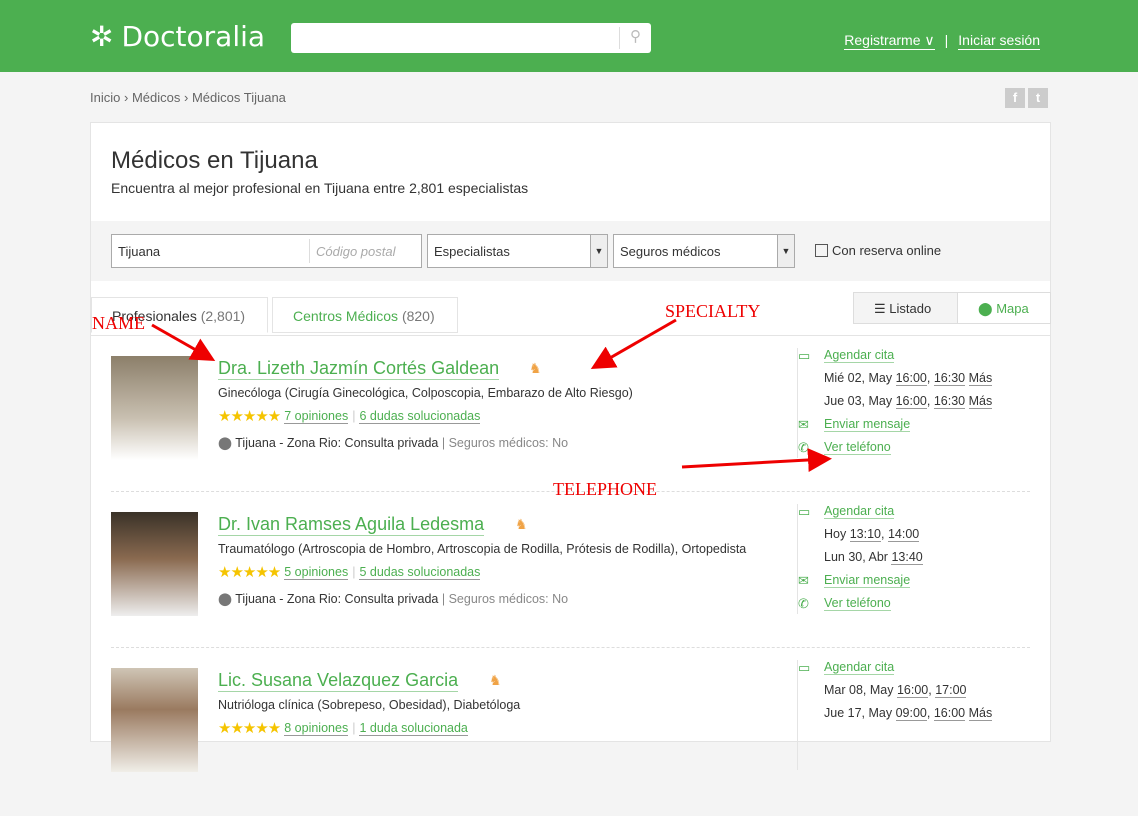 This screenshot has height=816, width=1138. I want to click on login-link: Iniciar sesión, so click(999, 41).